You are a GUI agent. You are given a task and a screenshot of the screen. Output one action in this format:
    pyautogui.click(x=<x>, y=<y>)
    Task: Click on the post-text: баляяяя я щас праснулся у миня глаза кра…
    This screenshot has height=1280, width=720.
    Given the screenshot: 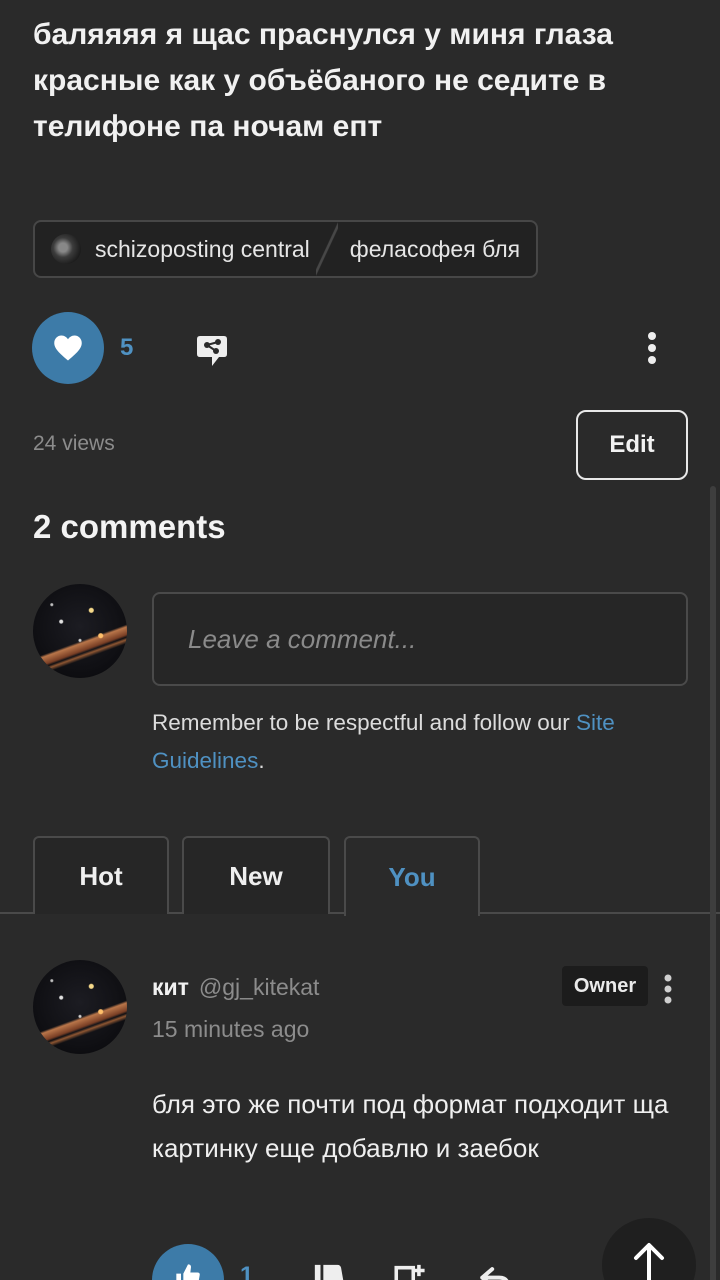 What is the action you would take?
    pyautogui.click(x=323, y=80)
    